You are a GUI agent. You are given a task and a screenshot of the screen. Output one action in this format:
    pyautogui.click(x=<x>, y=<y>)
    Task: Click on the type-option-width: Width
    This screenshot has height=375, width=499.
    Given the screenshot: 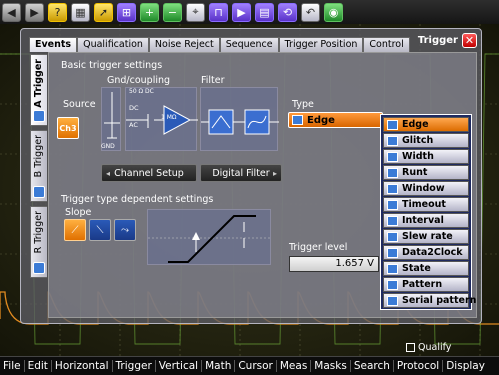 What is the action you would take?
    pyautogui.click(x=426, y=156)
    